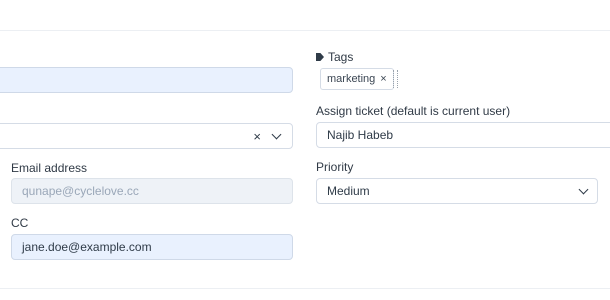 The image size is (610, 300). Describe the element at coordinates (413, 111) in the screenshot. I see `assign-label: Assign ticket (default is current user)` at that location.